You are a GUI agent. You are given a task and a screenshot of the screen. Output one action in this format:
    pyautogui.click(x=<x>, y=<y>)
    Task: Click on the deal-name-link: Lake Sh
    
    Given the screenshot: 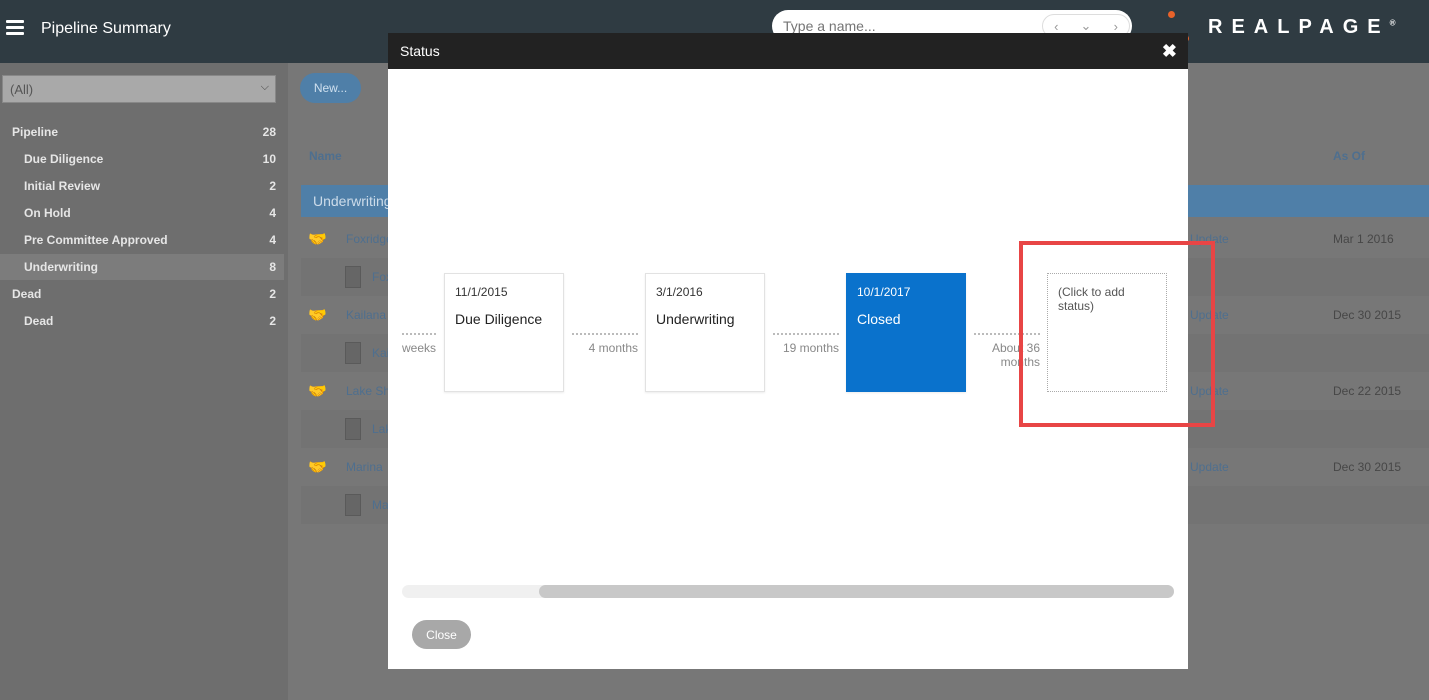 What is the action you would take?
    pyautogui.click(x=368, y=391)
    